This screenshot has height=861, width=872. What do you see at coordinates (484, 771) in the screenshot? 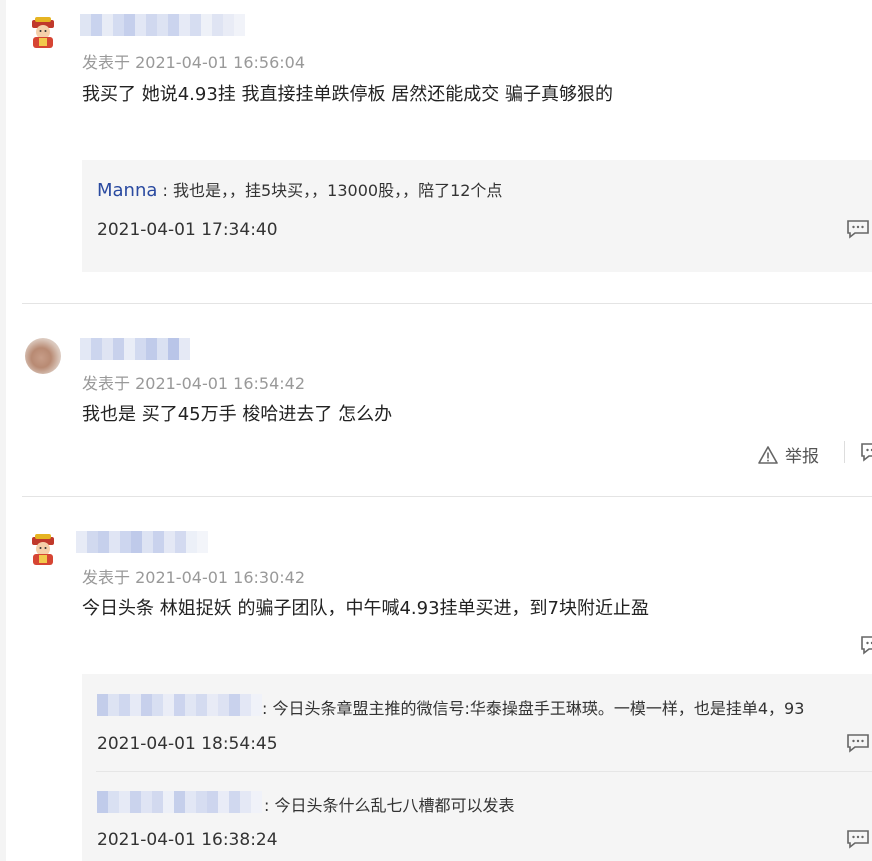
I see `reply-separator` at bounding box center [484, 771].